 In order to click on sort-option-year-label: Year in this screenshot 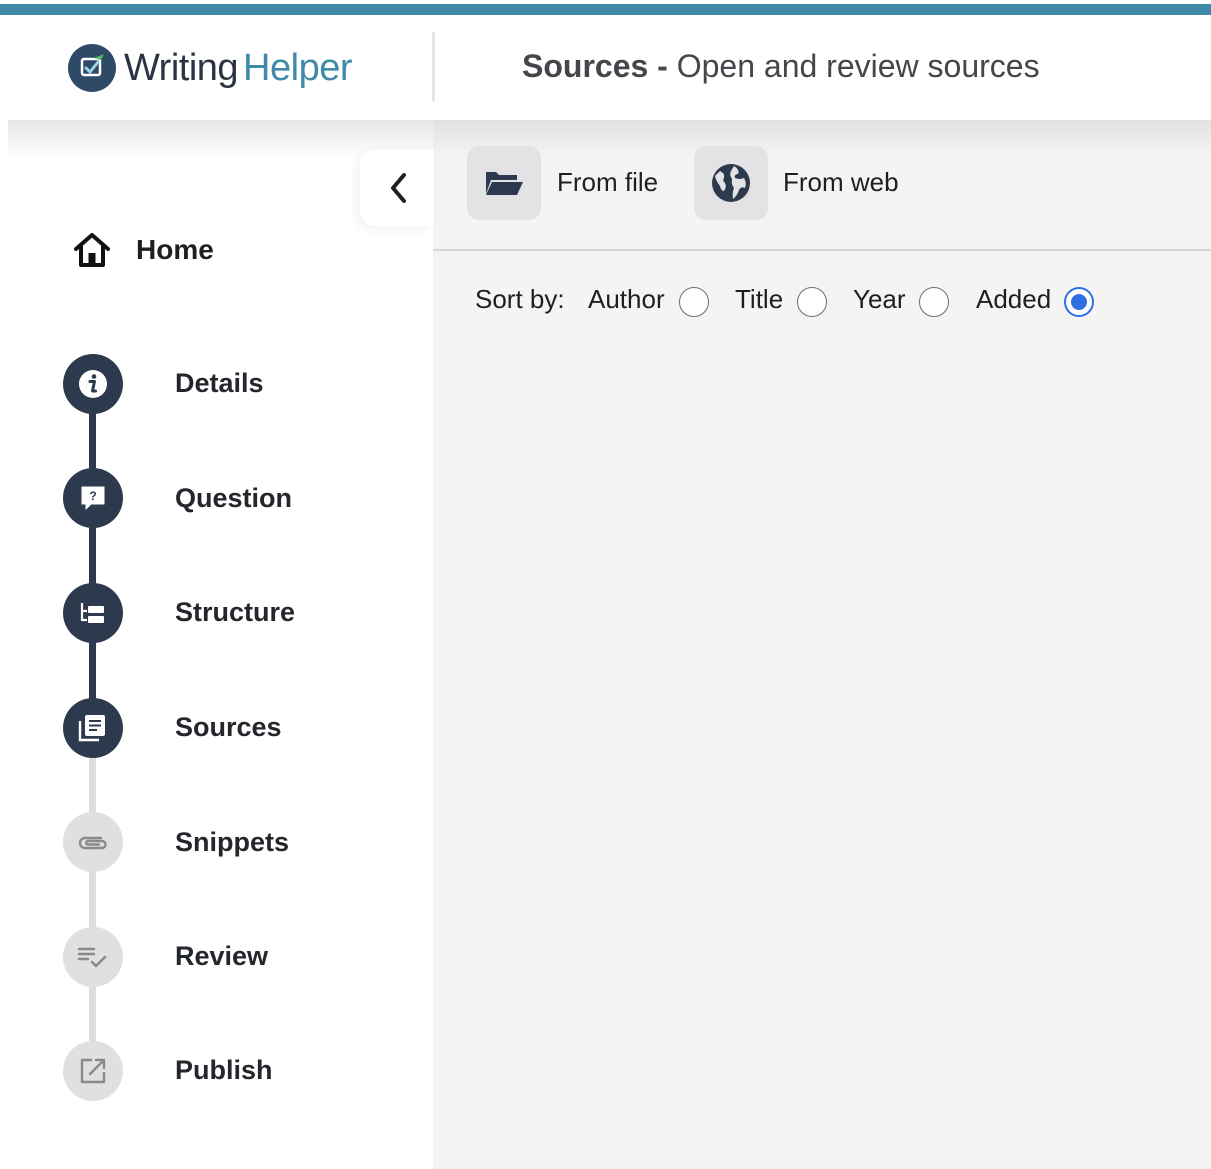, I will do `click(879, 299)`.